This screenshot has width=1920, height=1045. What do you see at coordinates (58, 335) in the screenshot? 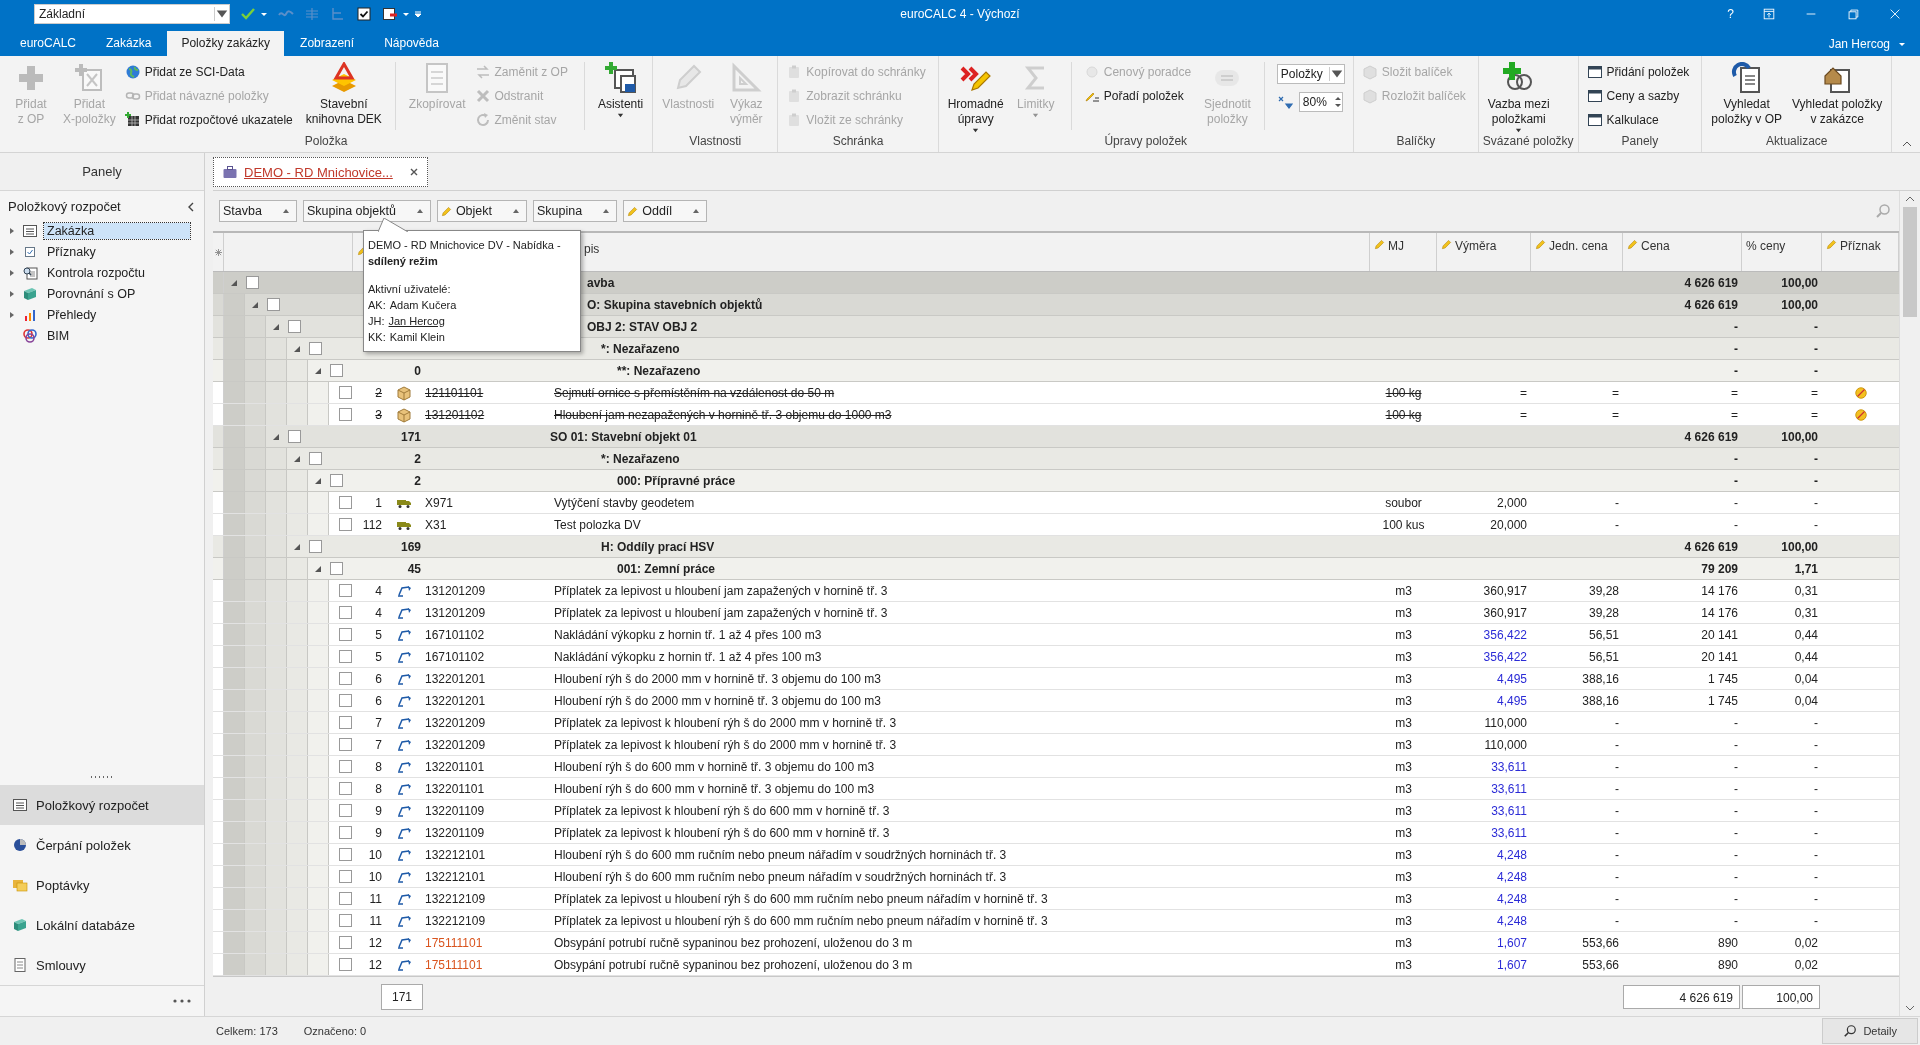
I see `tree-item: BIM` at bounding box center [58, 335].